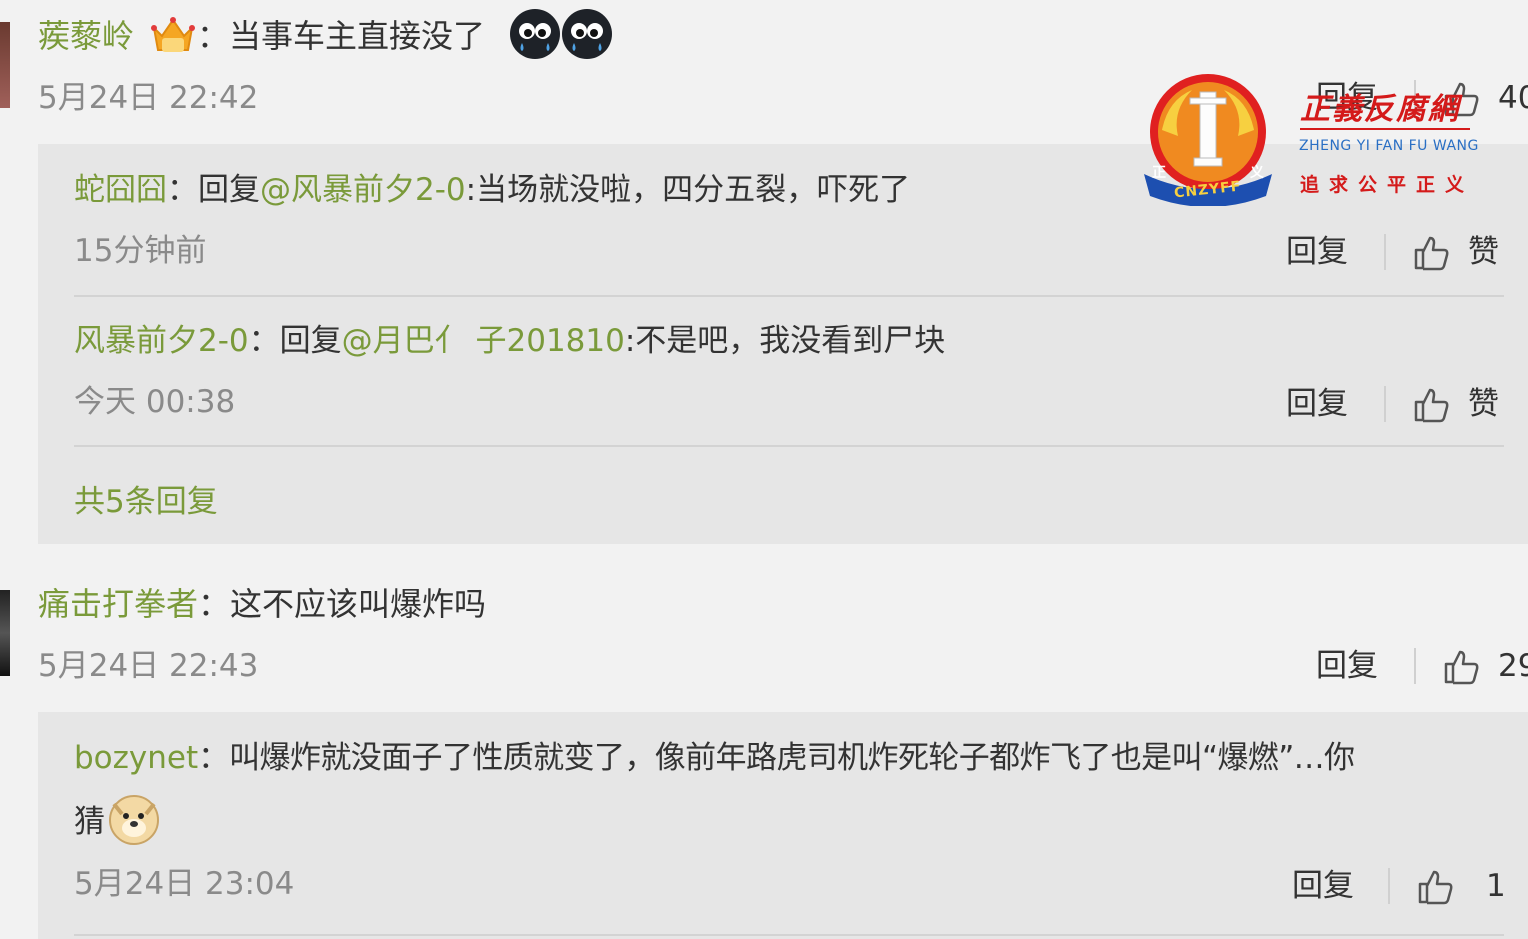 This screenshot has width=1528, height=939. Describe the element at coordinates (148, 666) in the screenshot. I see `timestamp: 5月24日 22:43` at that location.